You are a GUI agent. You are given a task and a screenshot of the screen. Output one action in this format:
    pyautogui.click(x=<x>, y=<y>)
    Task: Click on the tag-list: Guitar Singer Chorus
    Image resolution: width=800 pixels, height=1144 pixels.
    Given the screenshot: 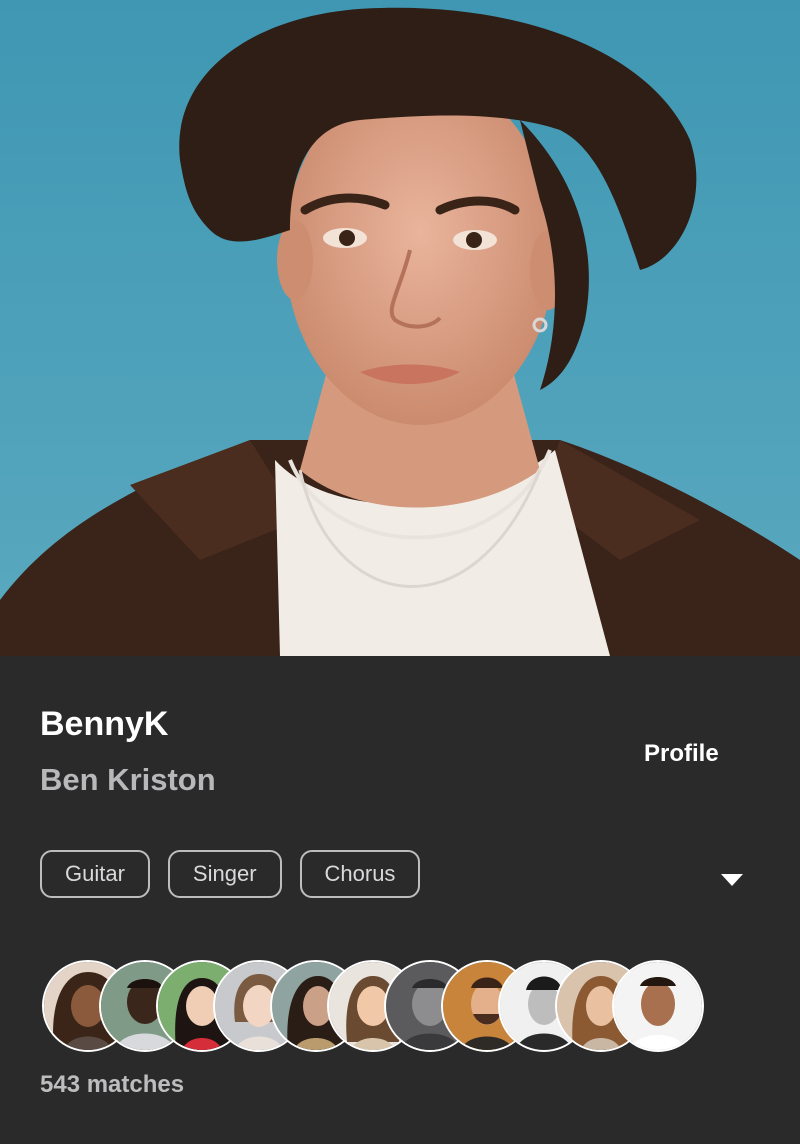 What is the action you would take?
    pyautogui.click(x=230, y=874)
    